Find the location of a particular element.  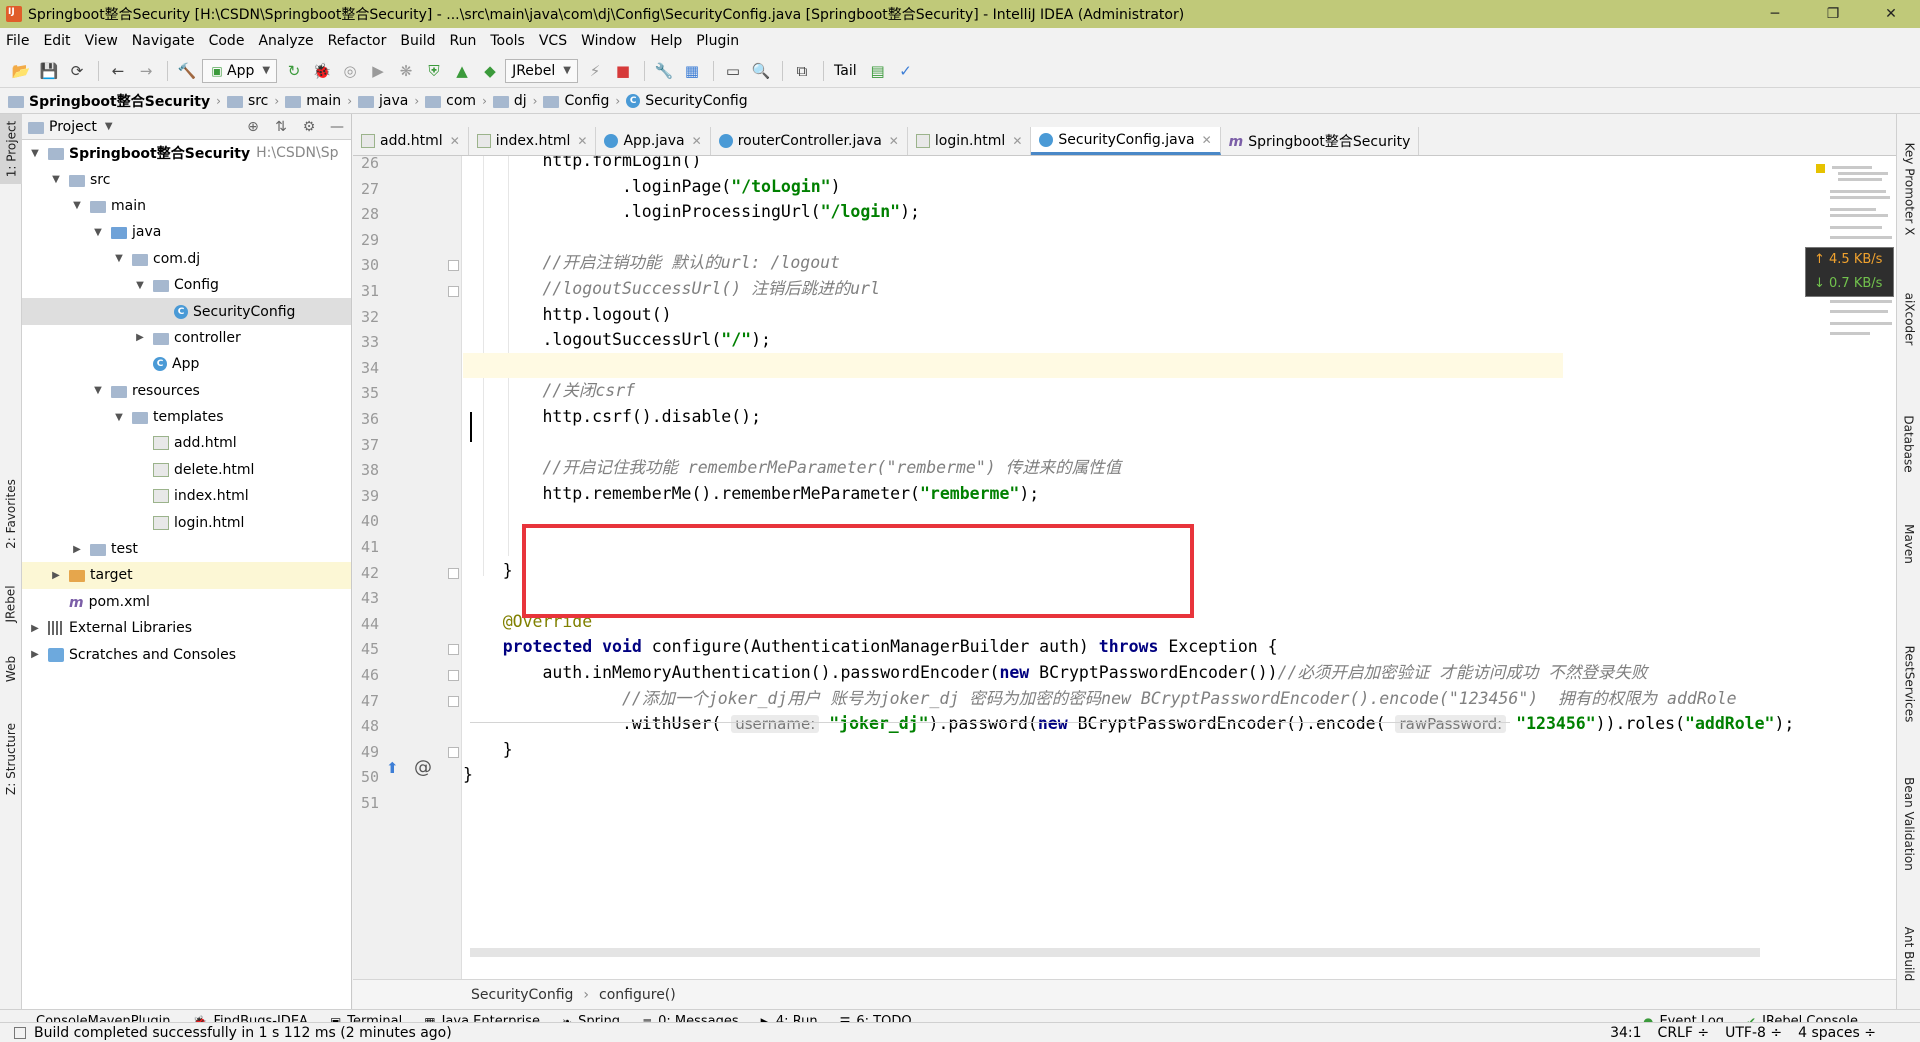

nav-crumb: java is located at coordinates (383, 101).